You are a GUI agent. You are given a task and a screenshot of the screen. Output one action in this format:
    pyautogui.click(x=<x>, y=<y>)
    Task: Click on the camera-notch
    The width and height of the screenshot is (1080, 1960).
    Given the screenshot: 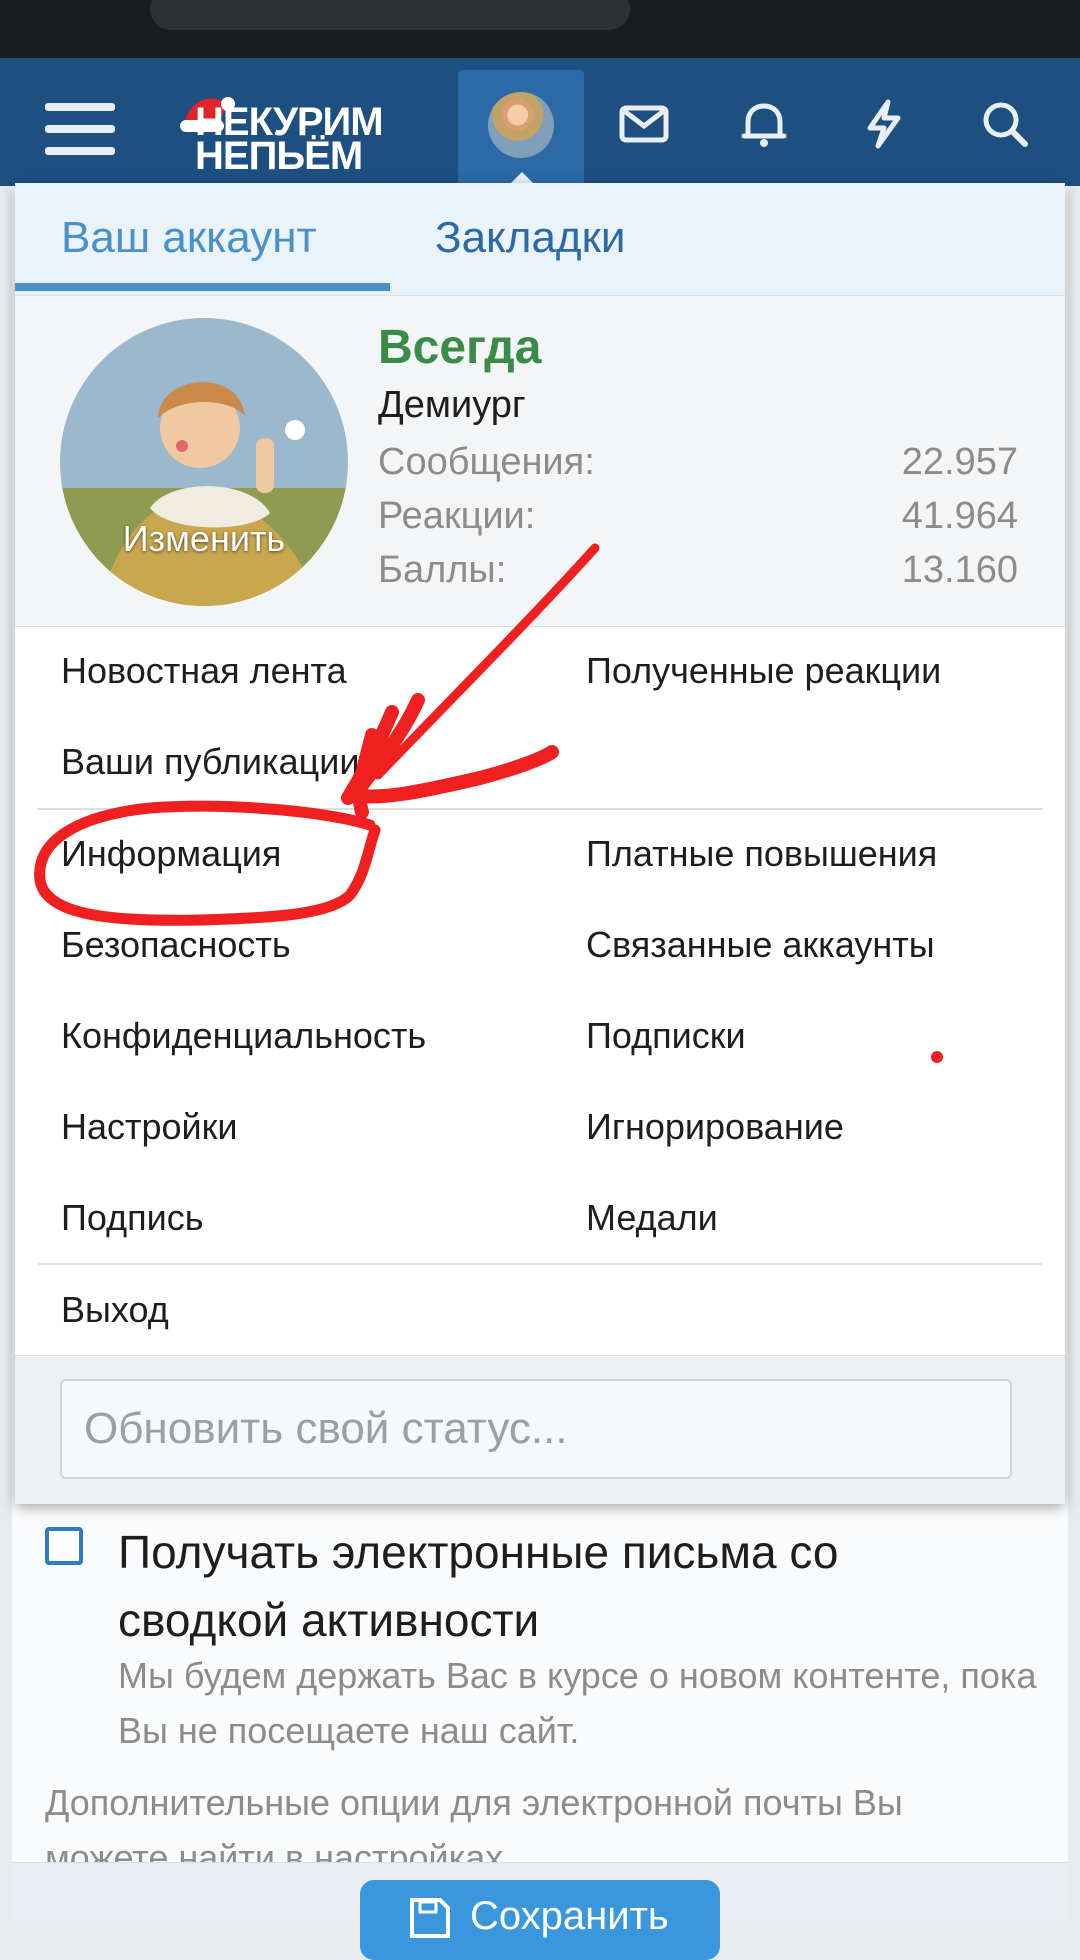 What is the action you would take?
    pyautogui.click(x=390, y=15)
    